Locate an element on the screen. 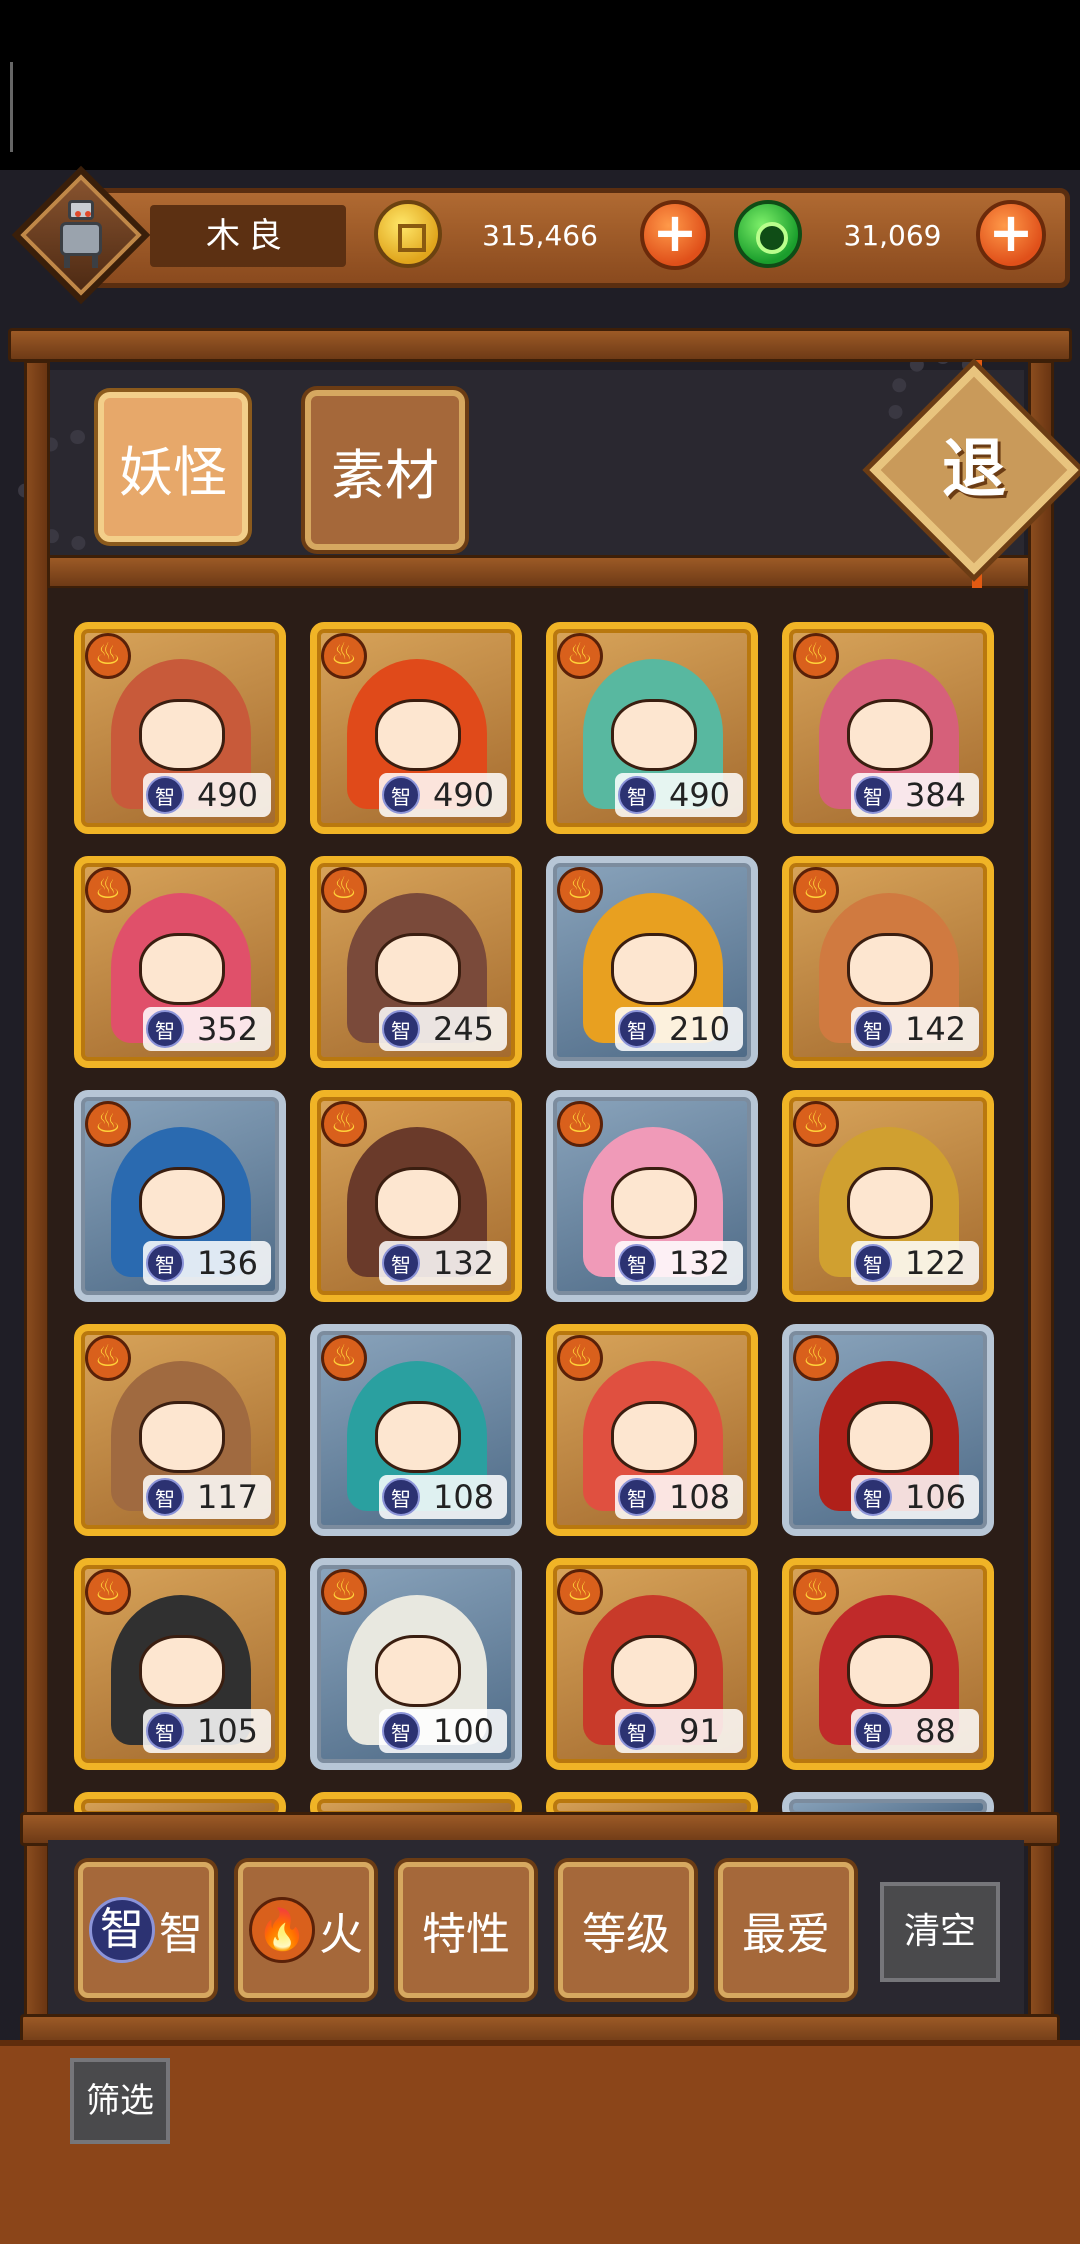  jade-amount: 31,069 is located at coordinates (892, 235).